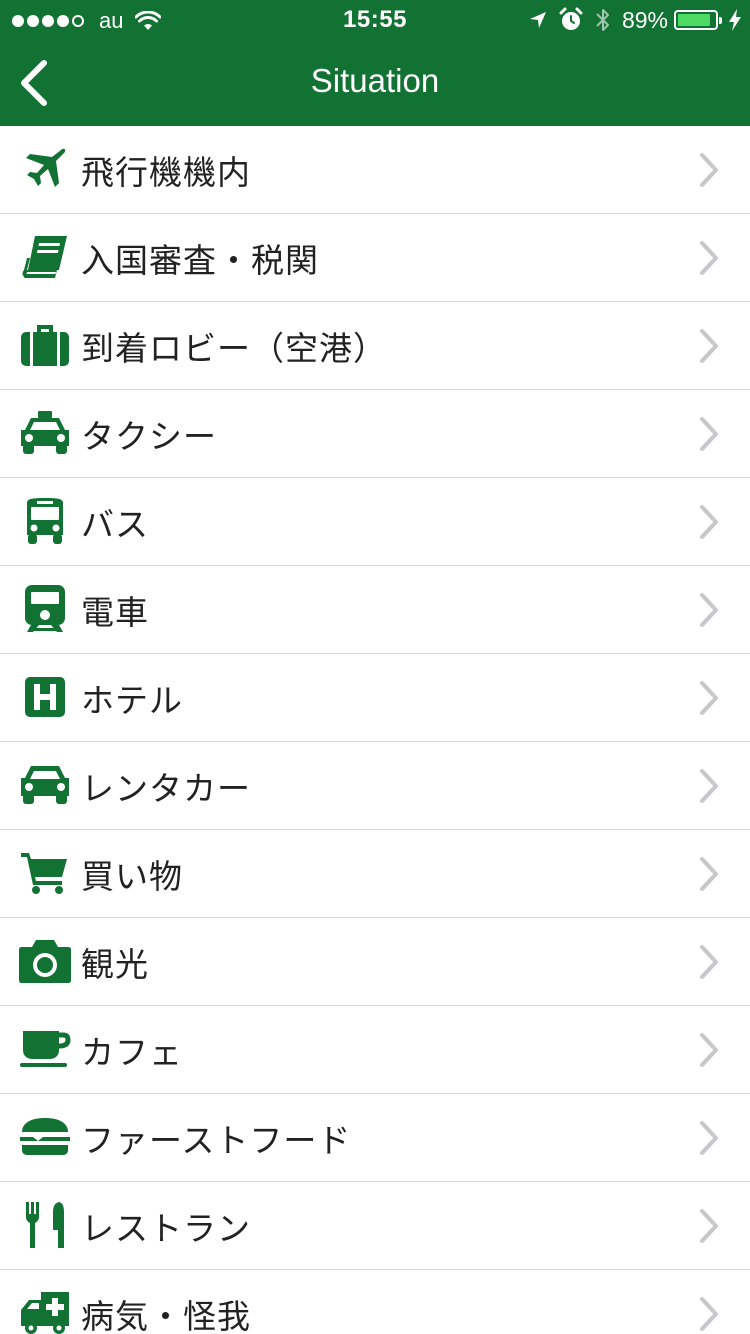  Describe the element at coordinates (149, 436) in the screenshot. I see `situation-label: タクシー` at that location.